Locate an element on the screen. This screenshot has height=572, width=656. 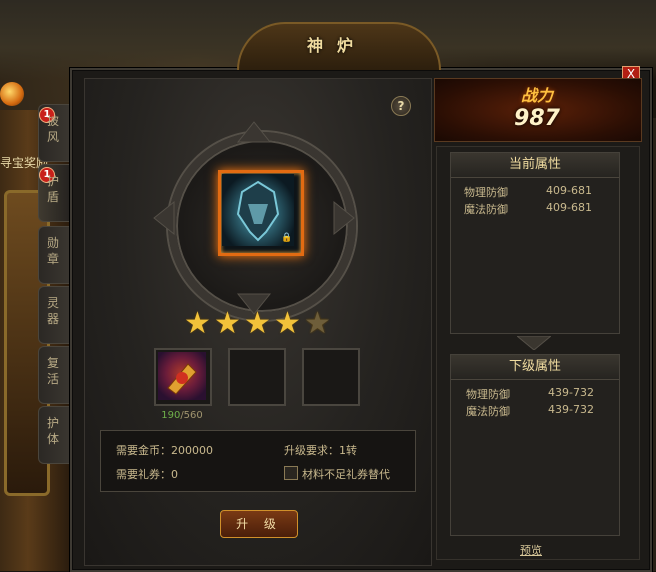
material-current: 190 is located at coordinates (171, 415).